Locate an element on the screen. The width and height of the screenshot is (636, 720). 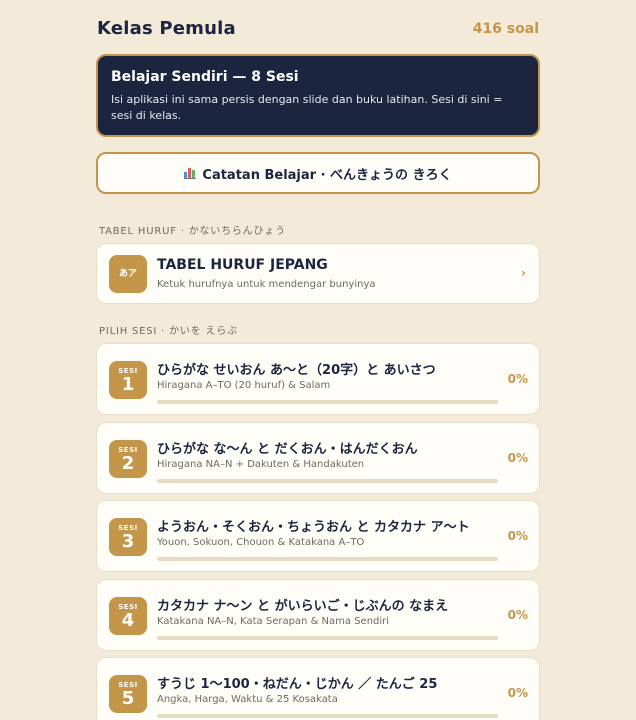
study-log-button: Catatan Belajar · べんきょうの きろく is located at coordinates (318, 173).